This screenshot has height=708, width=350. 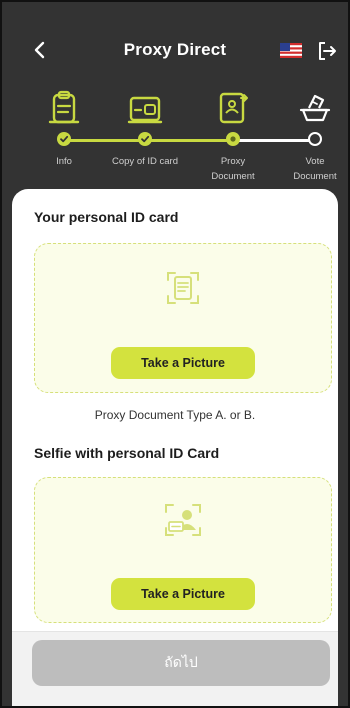 I want to click on footer-bar: ถัดไป, so click(x=175, y=668).